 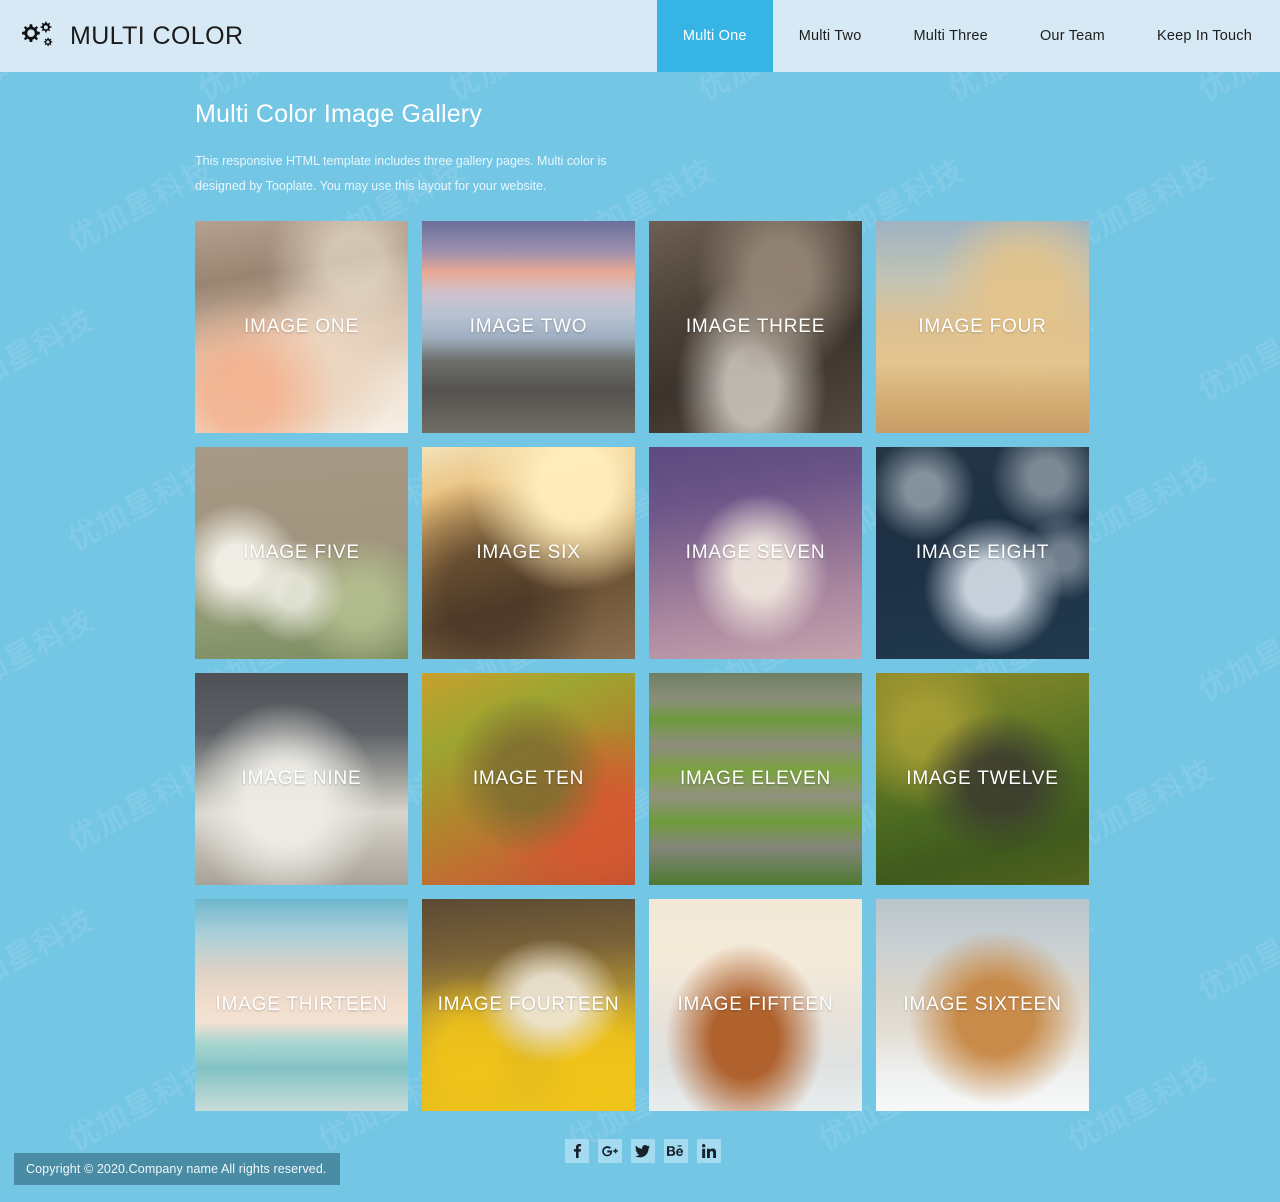 I want to click on brand-logo: MULTI COLOR, so click(x=121, y=36).